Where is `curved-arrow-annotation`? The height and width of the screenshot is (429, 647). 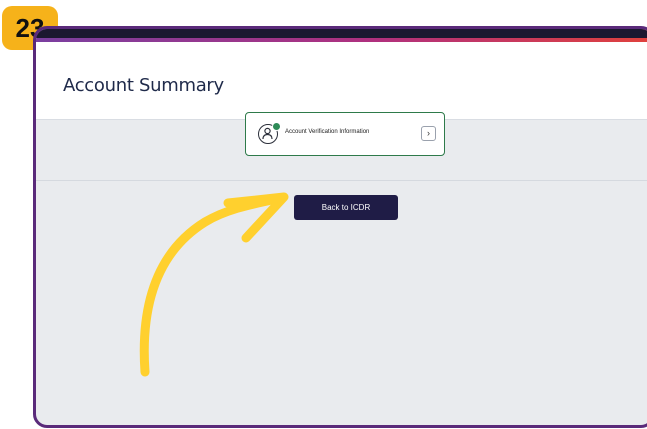
curved-arrow-annotation is located at coordinates (214, 284).